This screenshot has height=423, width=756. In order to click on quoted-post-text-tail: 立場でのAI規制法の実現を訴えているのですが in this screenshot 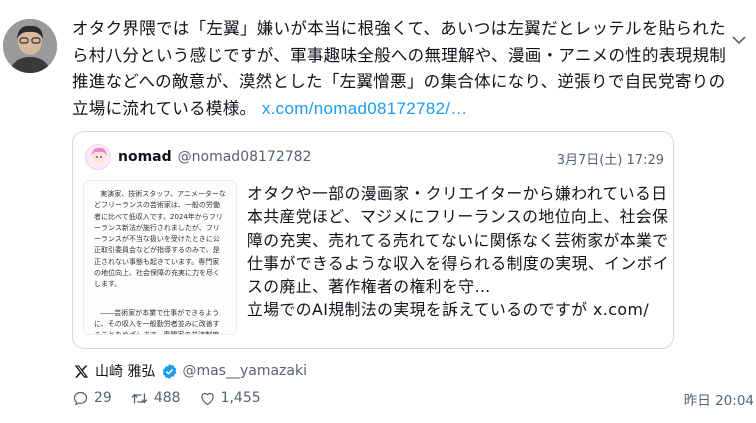, I will do `click(417, 310)`.